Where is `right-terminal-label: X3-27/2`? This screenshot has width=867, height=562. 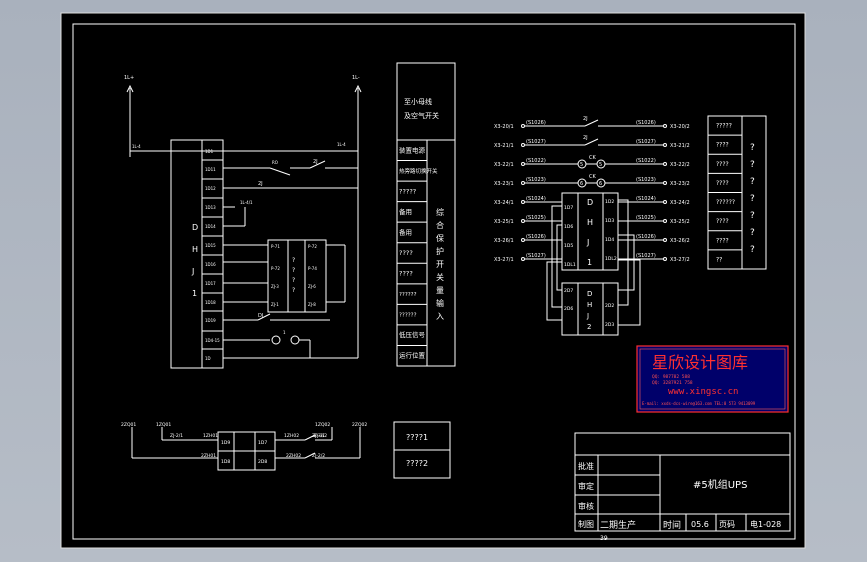 right-terminal-label: X3-27/2 is located at coordinates (680, 260).